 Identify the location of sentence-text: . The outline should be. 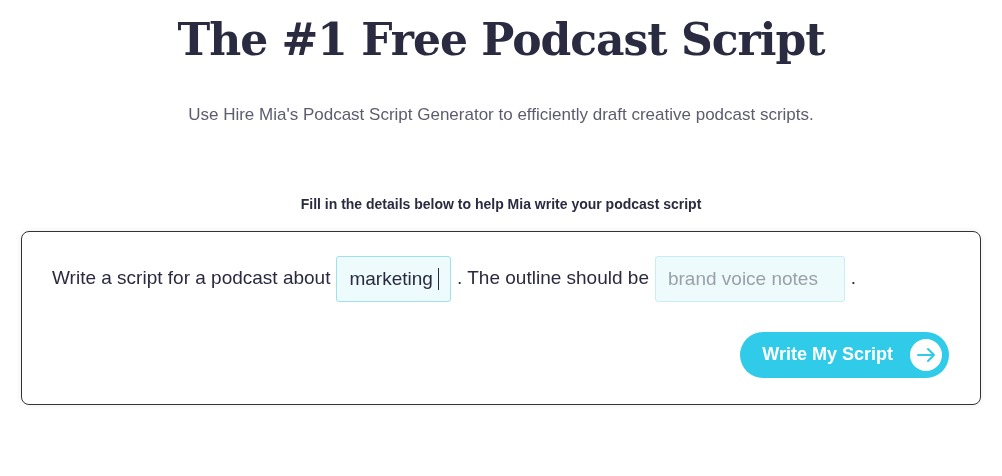
(553, 278).